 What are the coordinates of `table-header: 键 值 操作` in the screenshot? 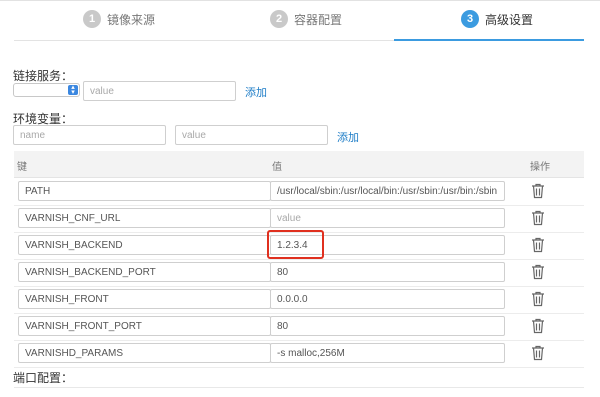 It's located at (299, 164).